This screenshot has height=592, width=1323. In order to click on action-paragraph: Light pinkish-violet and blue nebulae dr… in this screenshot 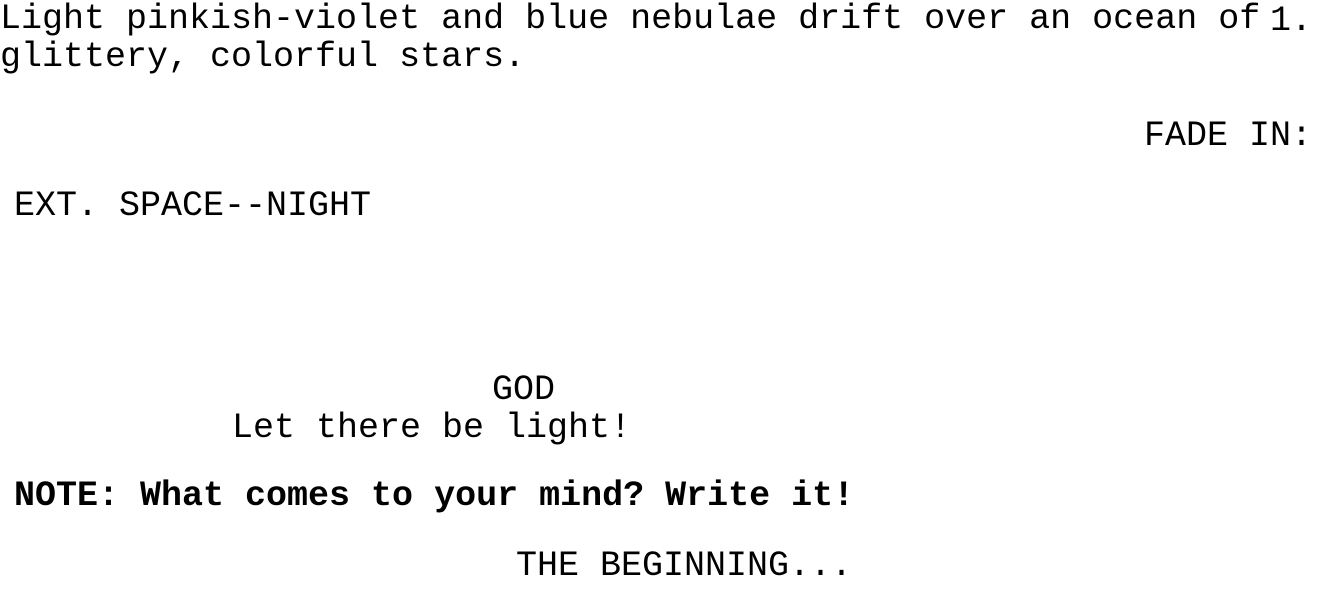, I will do `click(661, 38)`.